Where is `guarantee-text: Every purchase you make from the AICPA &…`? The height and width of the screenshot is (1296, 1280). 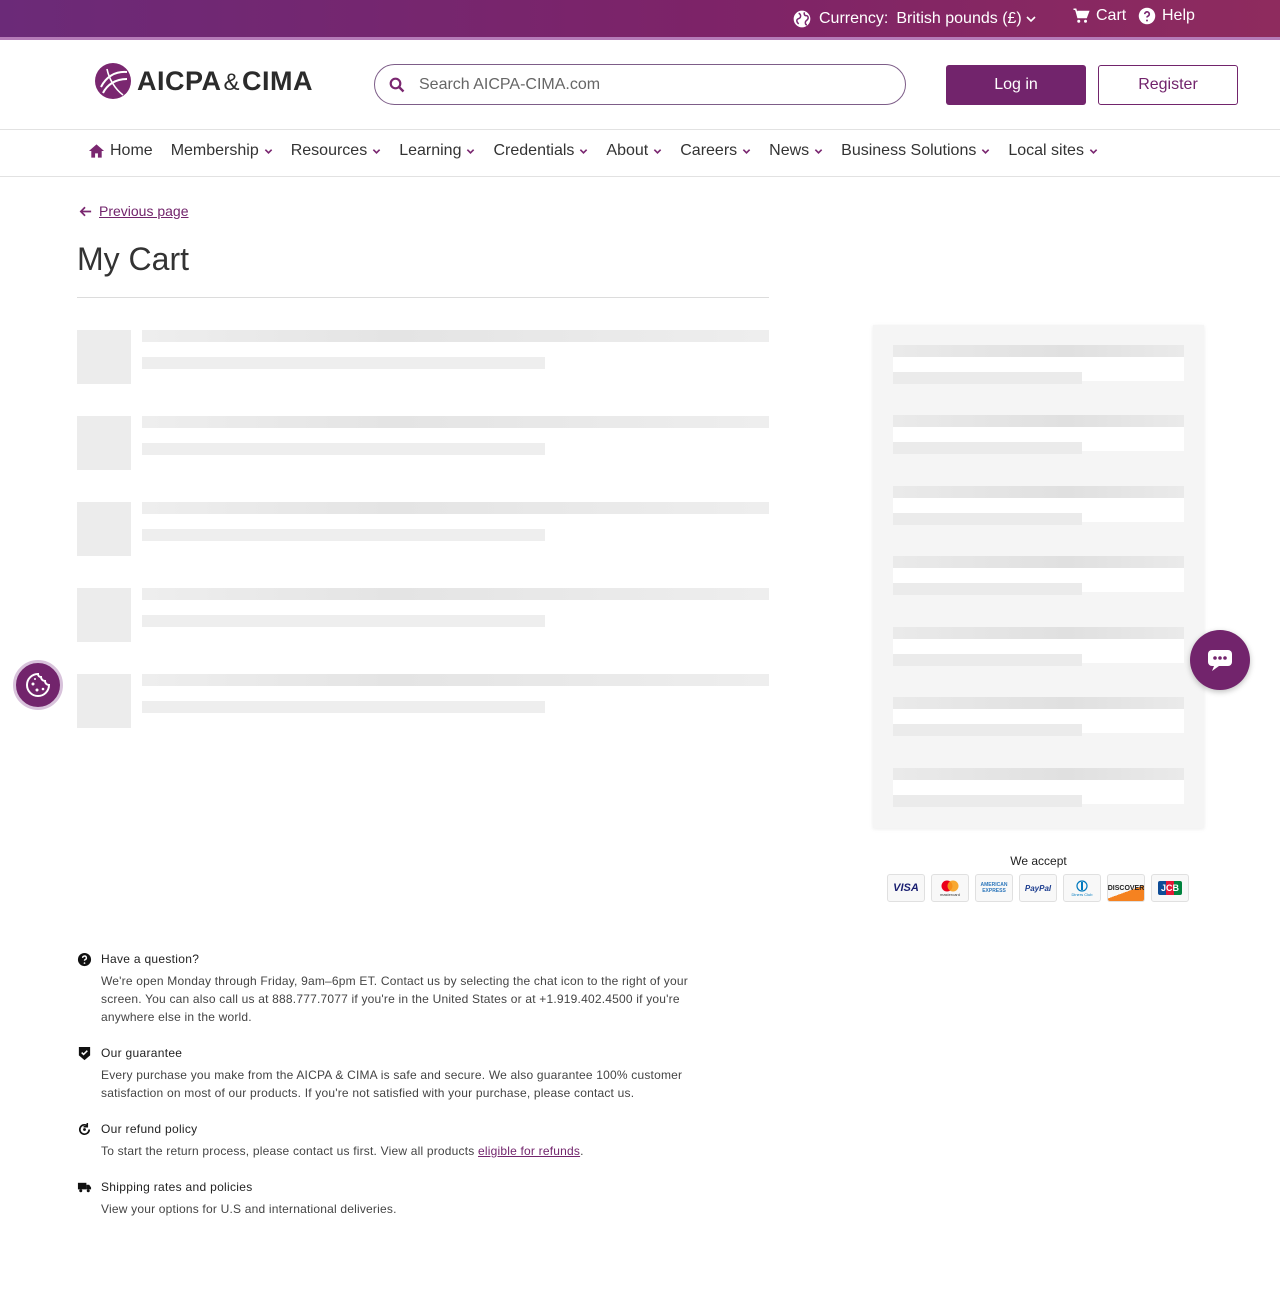
guarantee-text: Every purchase you make from the AICPA &… is located at coordinates (392, 1084).